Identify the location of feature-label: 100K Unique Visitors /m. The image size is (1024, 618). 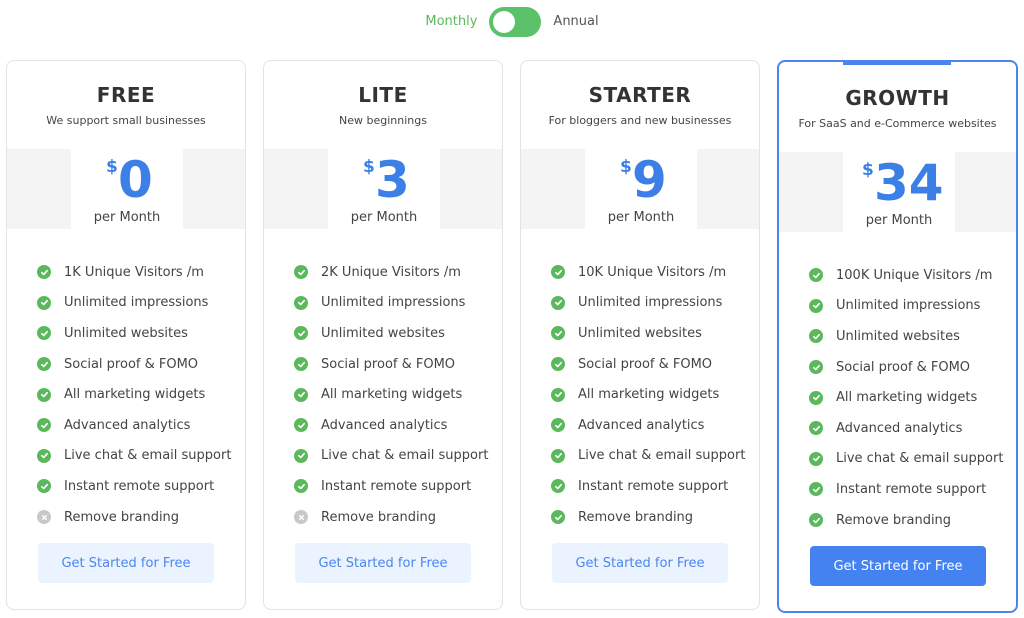
(914, 275).